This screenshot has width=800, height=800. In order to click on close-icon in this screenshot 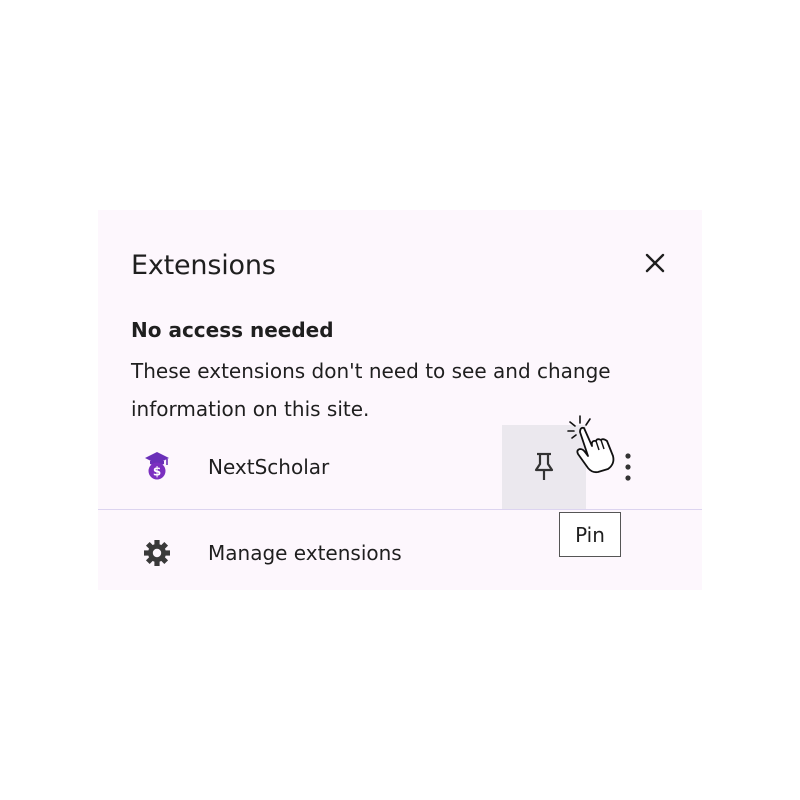, I will do `click(655, 263)`.